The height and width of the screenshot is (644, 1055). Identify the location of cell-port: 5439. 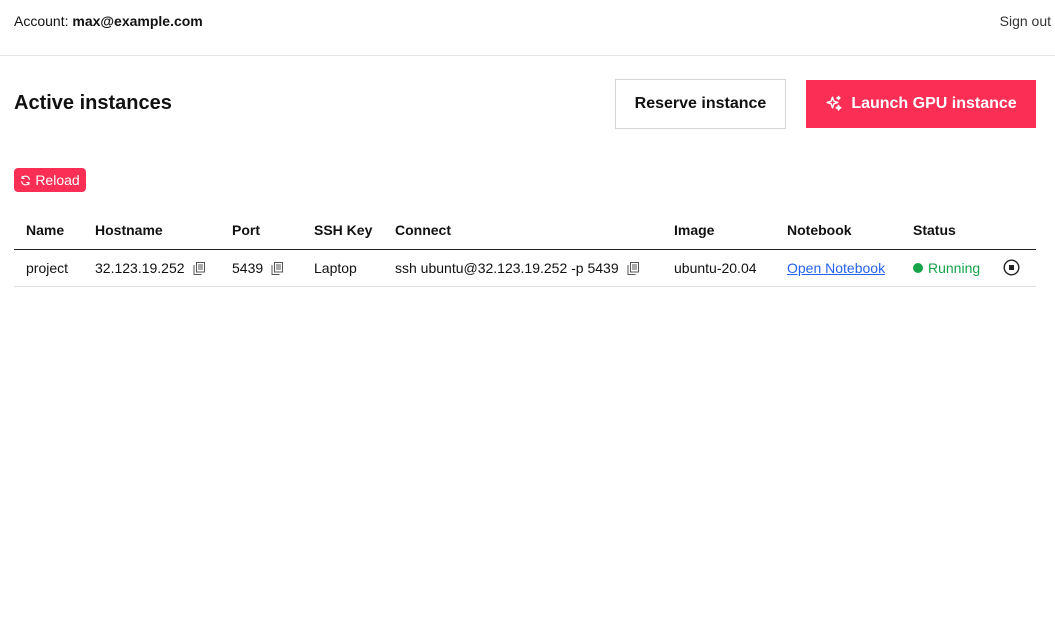
(261, 268).